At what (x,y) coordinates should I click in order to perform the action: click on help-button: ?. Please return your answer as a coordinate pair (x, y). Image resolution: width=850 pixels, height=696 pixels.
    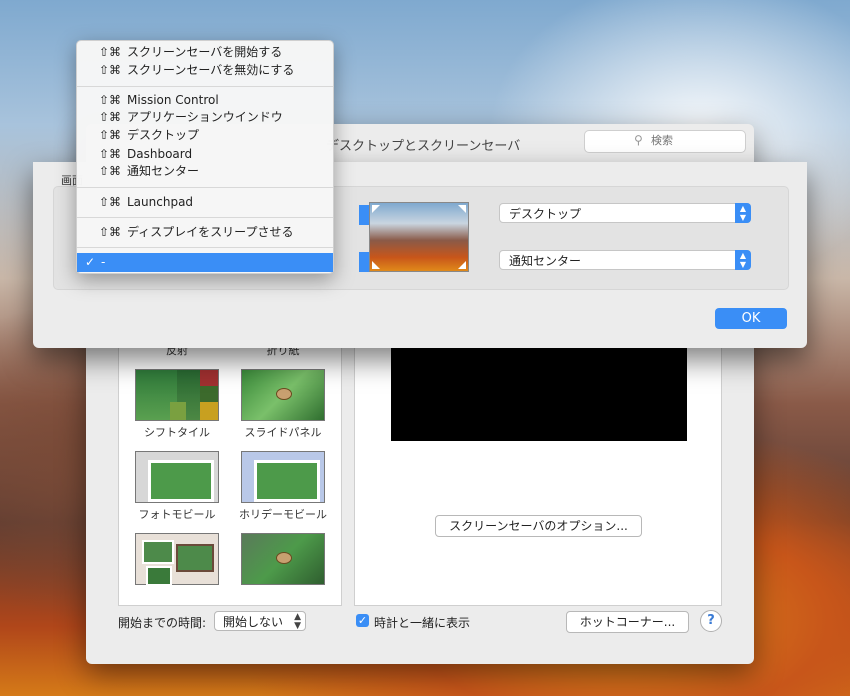
    Looking at the image, I should click on (711, 621).